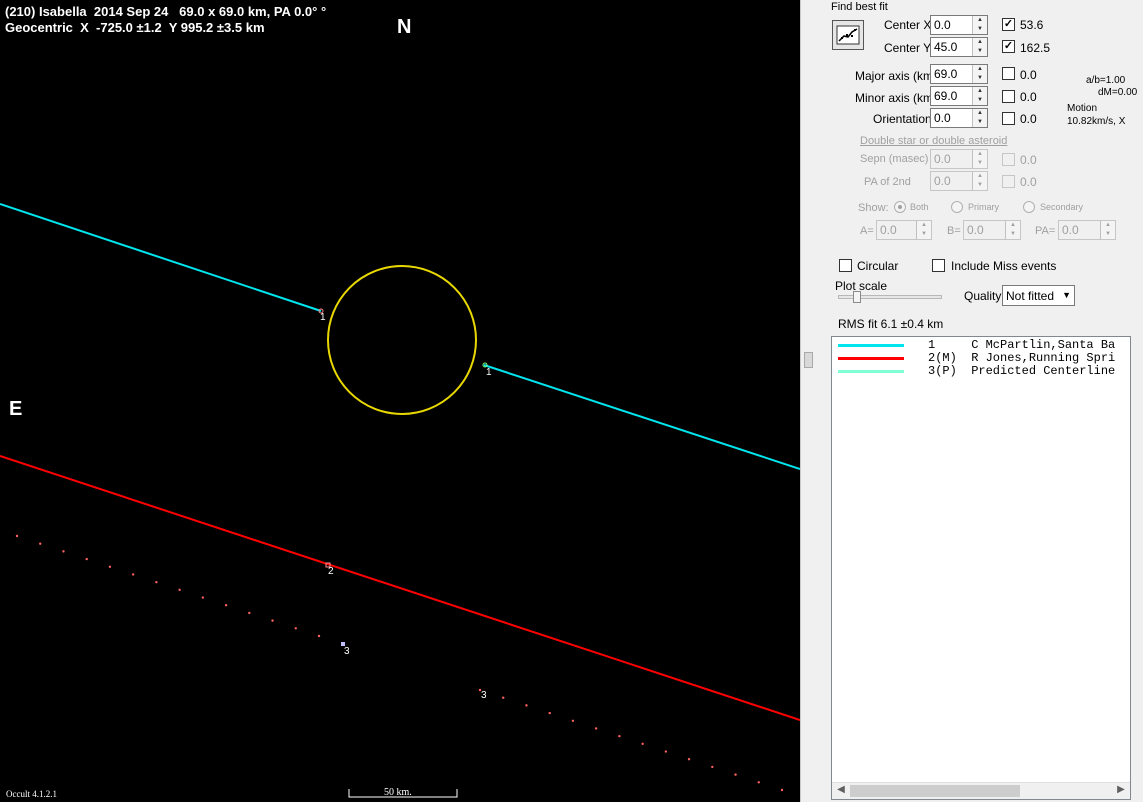  I want to click on circular-checkbox, so click(845, 265).